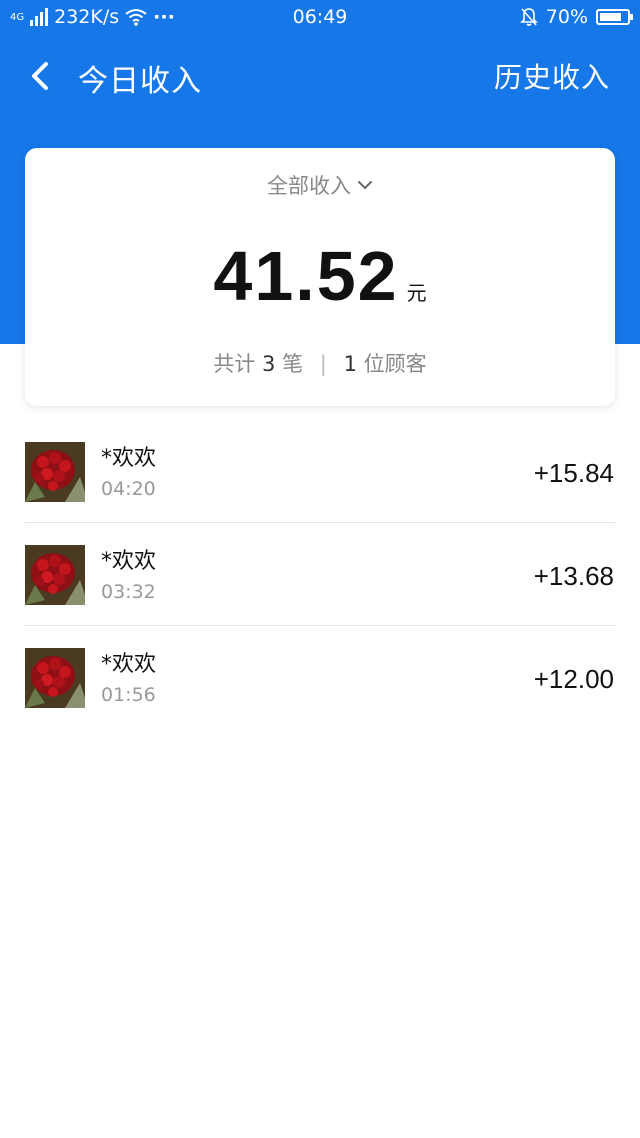 The height and width of the screenshot is (1138, 640). I want to click on battery-icon, so click(614, 17).